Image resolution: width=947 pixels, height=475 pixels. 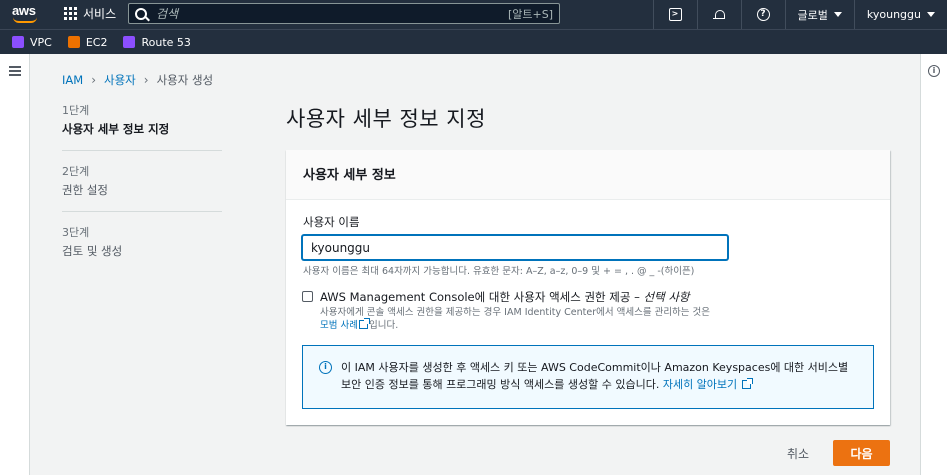 I want to click on search-input, so click(x=332, y=13).